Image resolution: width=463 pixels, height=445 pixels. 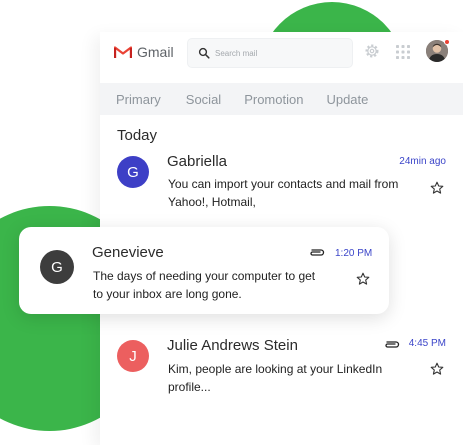 I want to click on sender-name: Julie Andrews Stein, so click(x=232, y=345).